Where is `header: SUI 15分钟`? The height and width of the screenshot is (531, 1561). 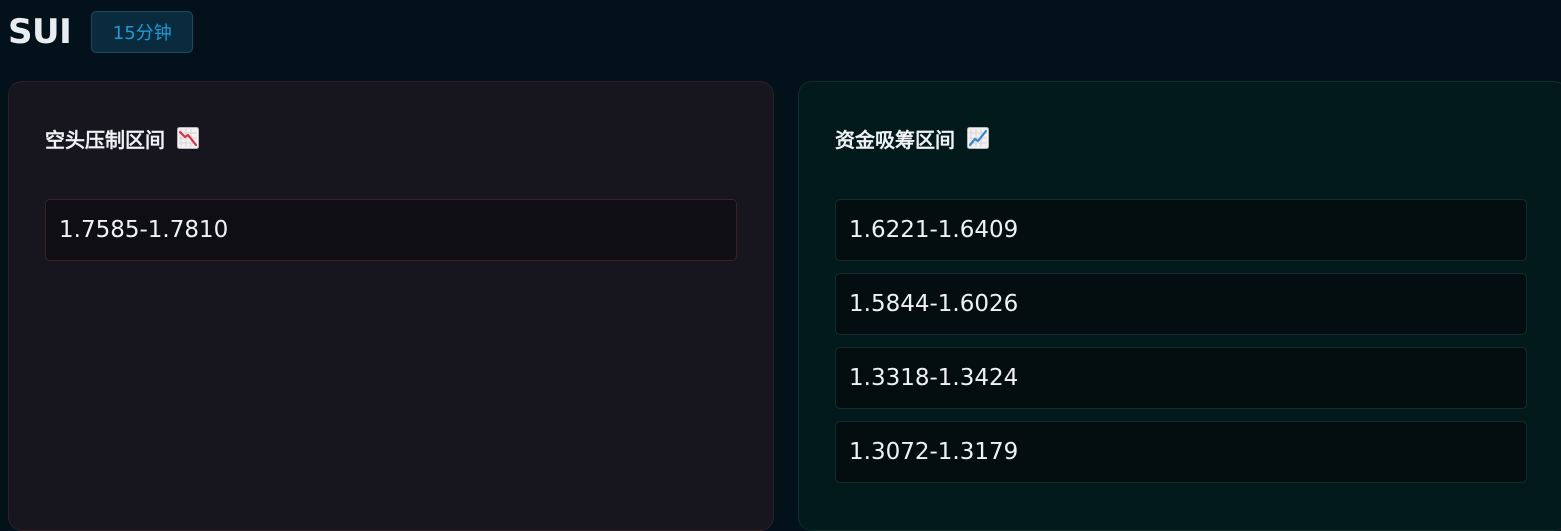 header: SUI 15分钟 is located at coordinates (101, 32).